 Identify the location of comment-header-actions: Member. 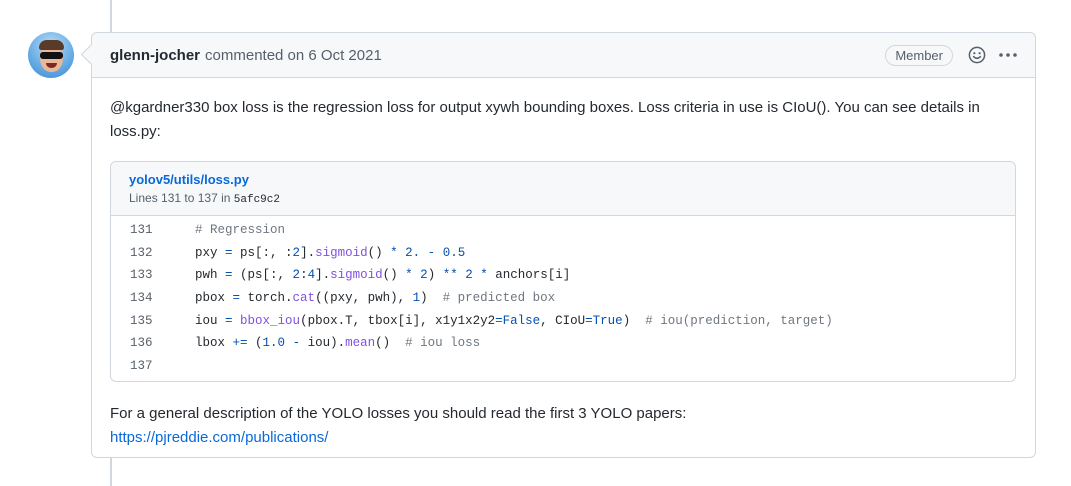
(952, 55).